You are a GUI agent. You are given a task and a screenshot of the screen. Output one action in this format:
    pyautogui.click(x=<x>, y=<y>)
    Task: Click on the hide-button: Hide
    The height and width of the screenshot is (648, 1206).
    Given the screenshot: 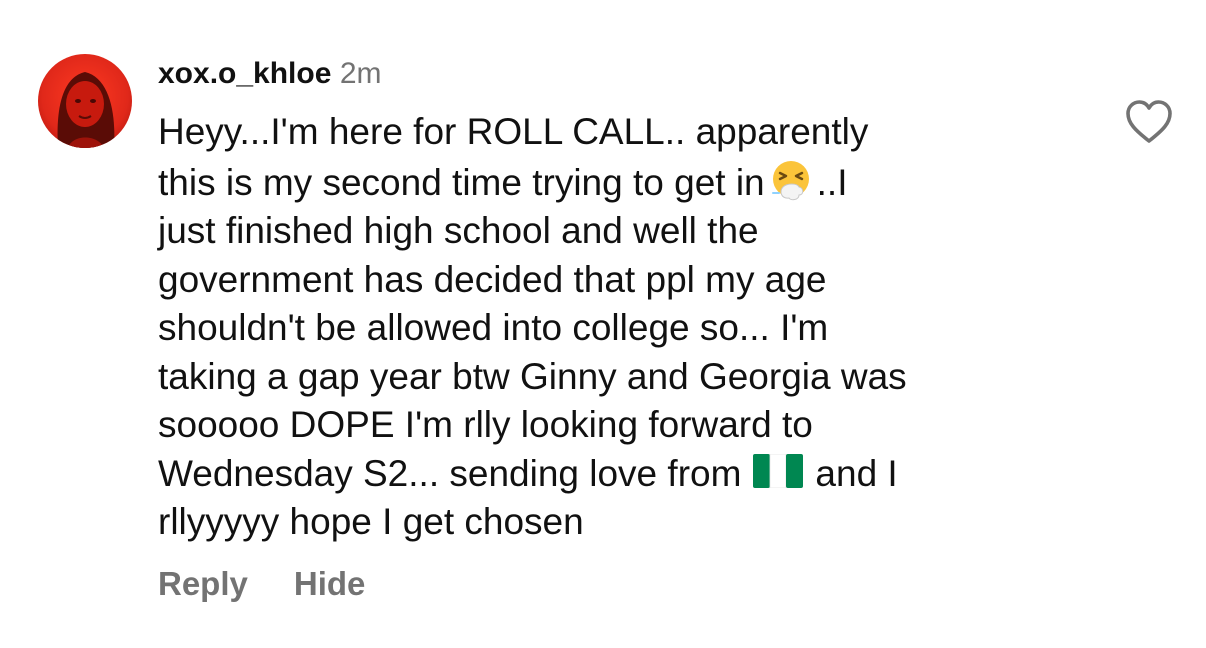 What is the action you would take?
    pyautogui.click(x=330, y=583)
    